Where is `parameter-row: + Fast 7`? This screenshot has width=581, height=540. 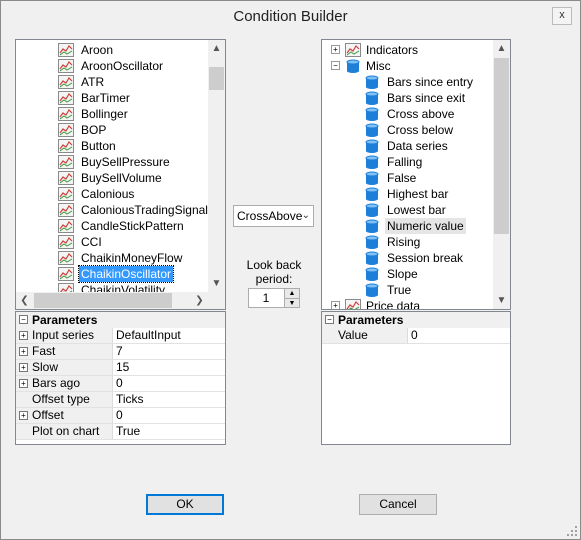 parameter-row: + Fast 7 is located at coordinates (120, 352).